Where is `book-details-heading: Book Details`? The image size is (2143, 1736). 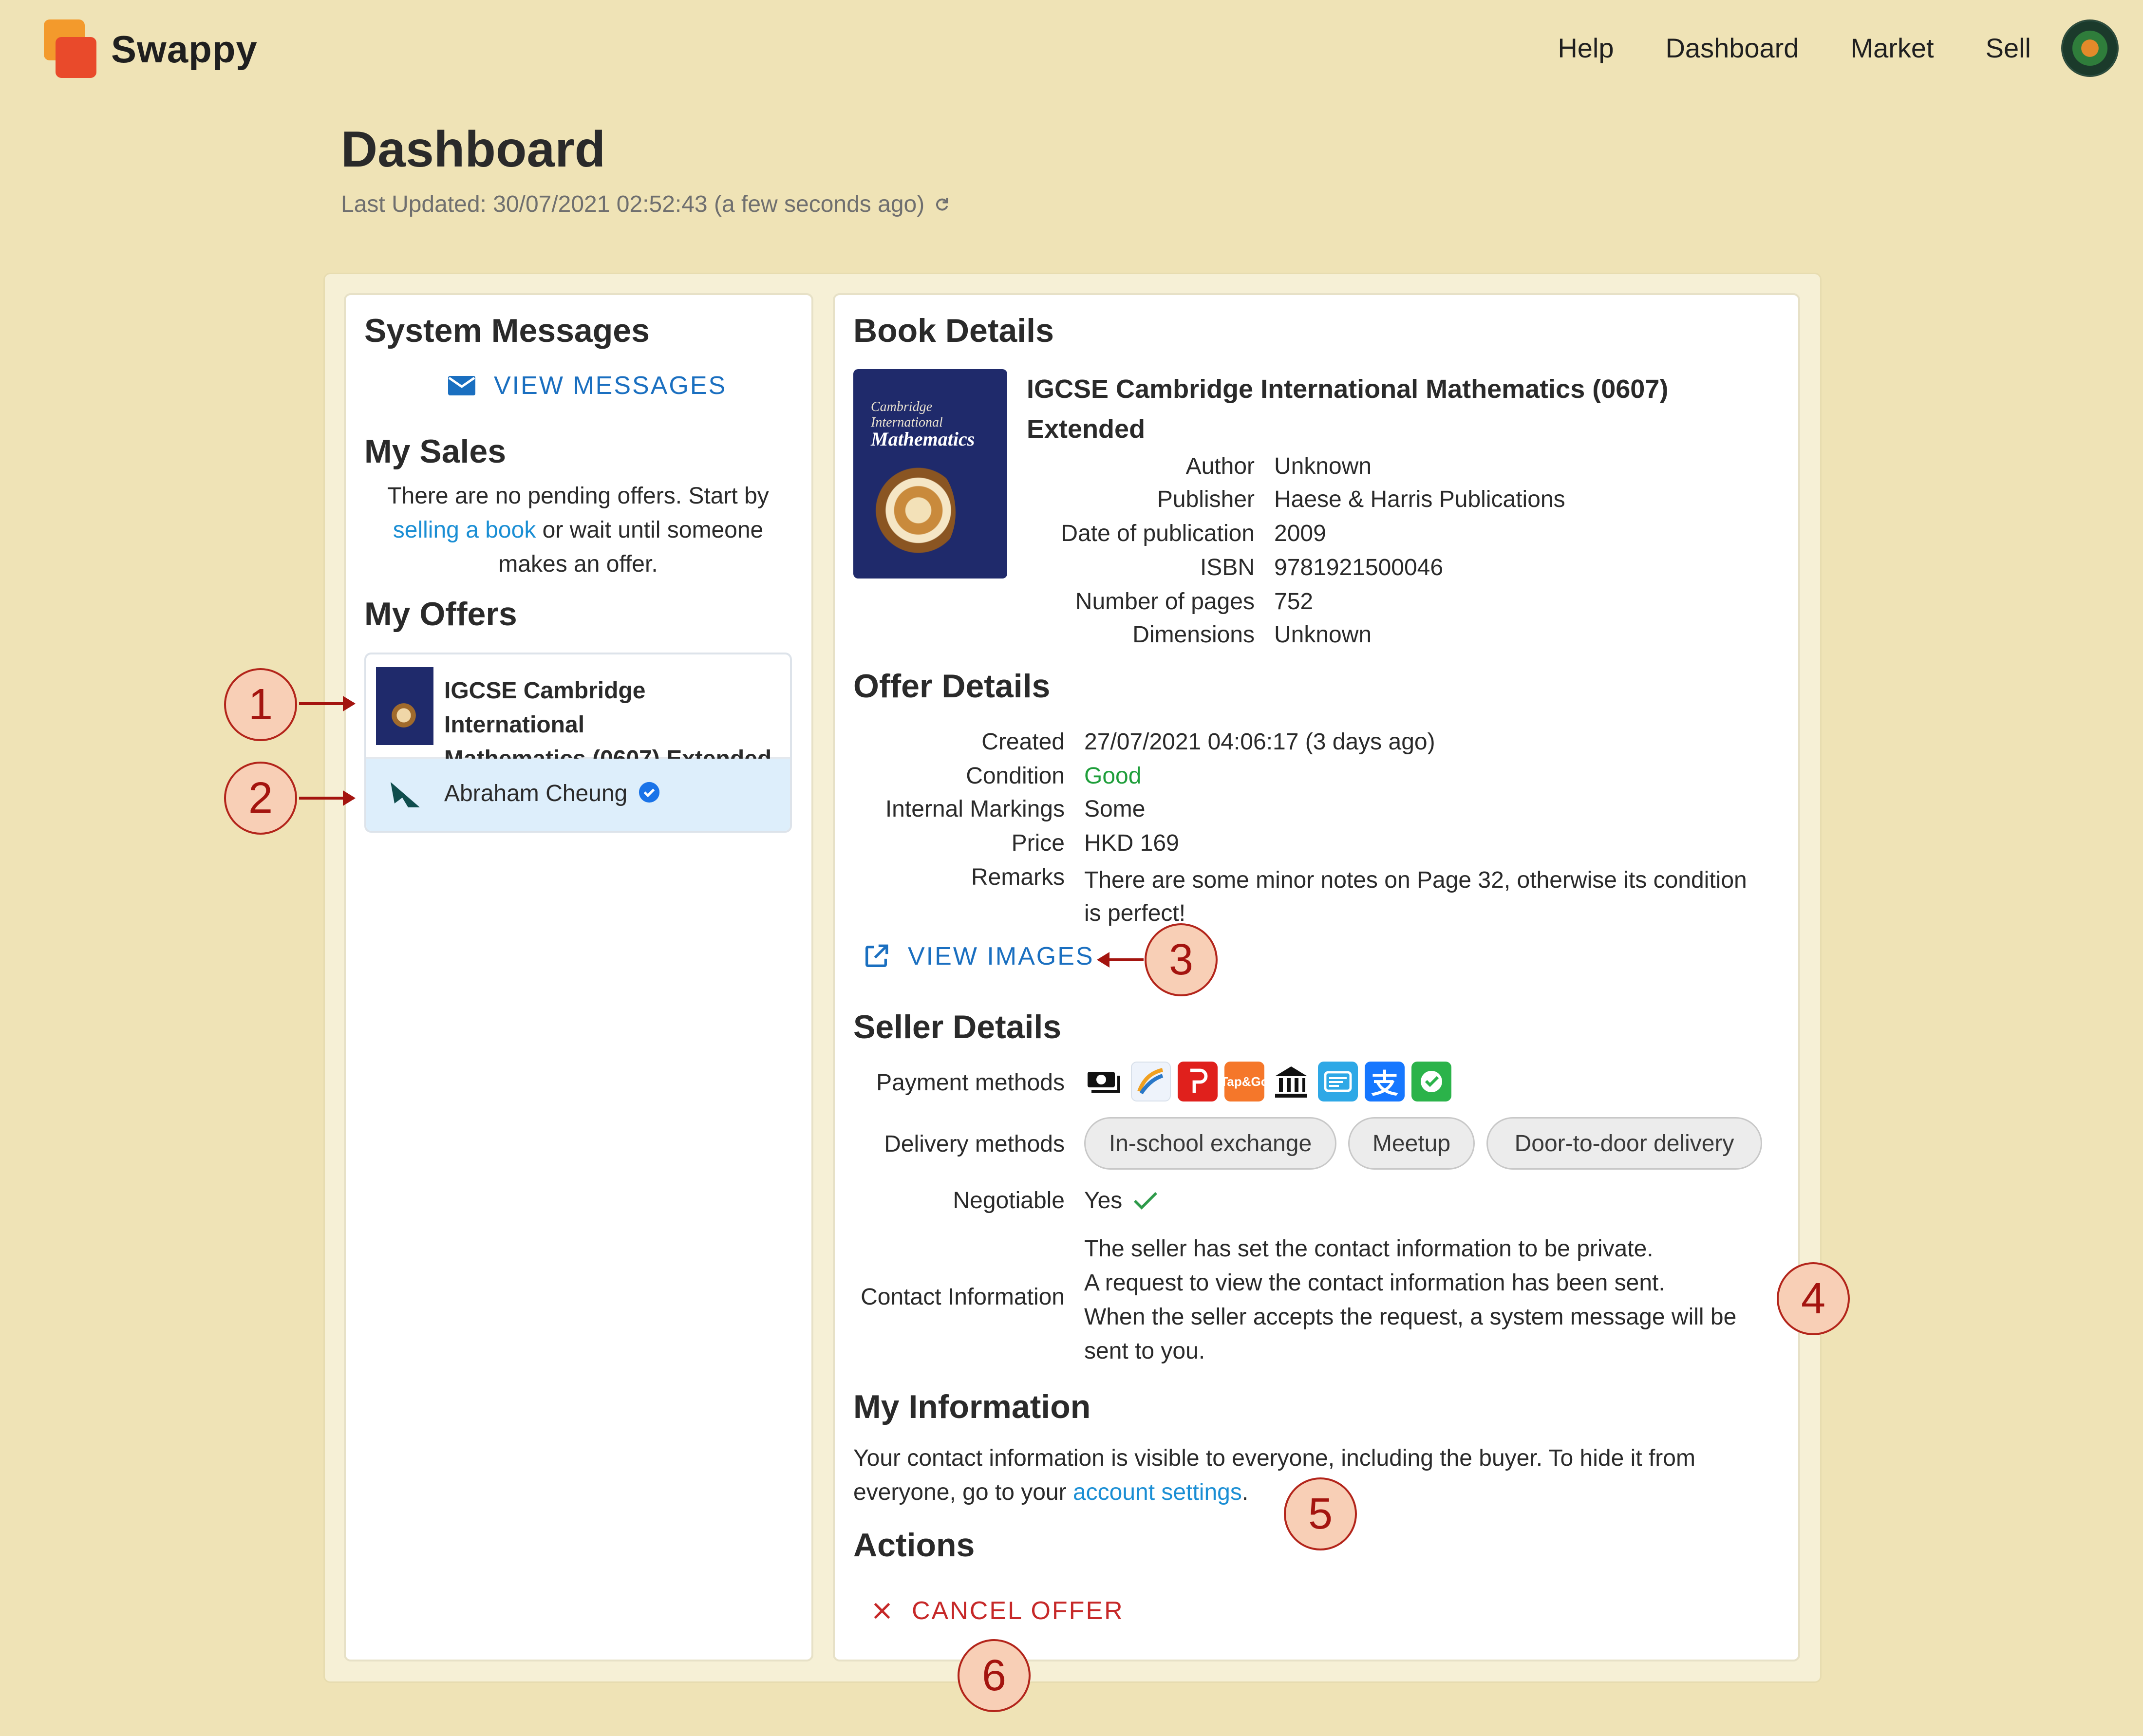 book-details-heading: Book Details is located at coordinates (953, 330).